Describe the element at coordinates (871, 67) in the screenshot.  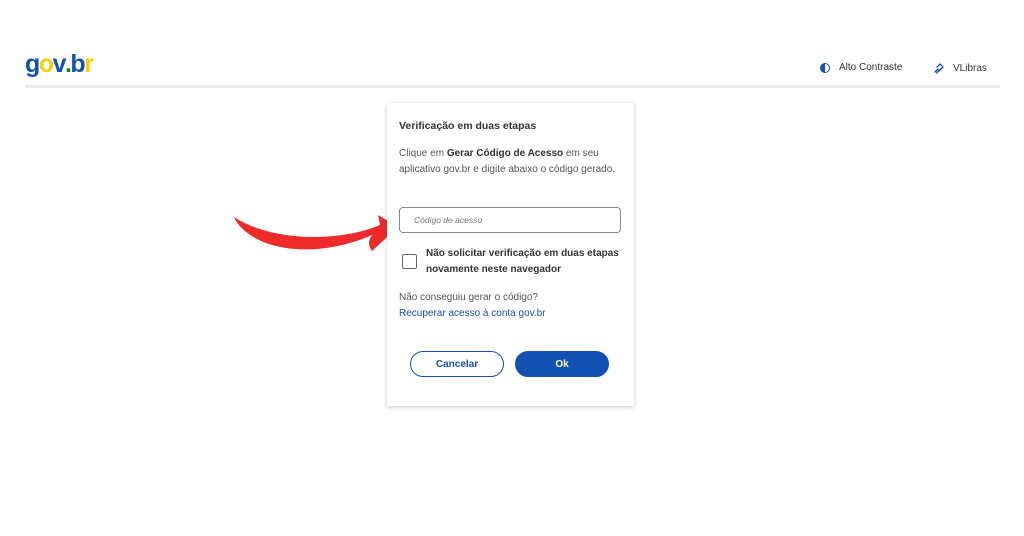
I see `high-contrast-label: Alto Contraste` at that location.